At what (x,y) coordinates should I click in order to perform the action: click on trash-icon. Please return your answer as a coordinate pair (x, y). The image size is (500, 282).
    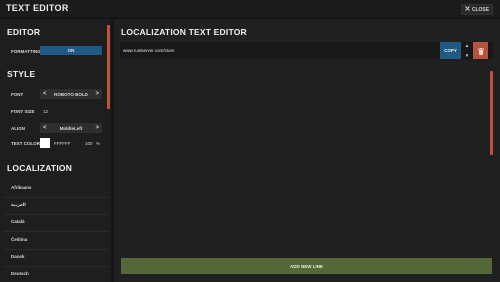
    Looking at the image, I should click on (480, 51).